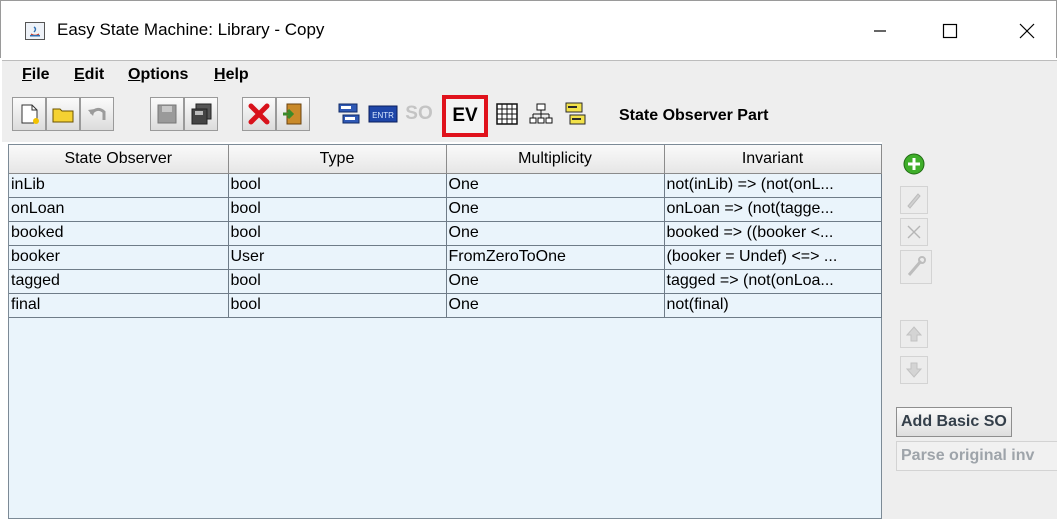  I want to click on delete-button, so click(259, 114).